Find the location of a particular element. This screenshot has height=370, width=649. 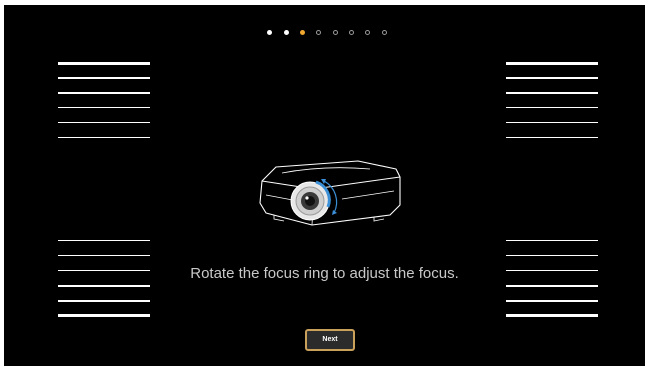

next-button: Next is located at coordinates (330, 340).